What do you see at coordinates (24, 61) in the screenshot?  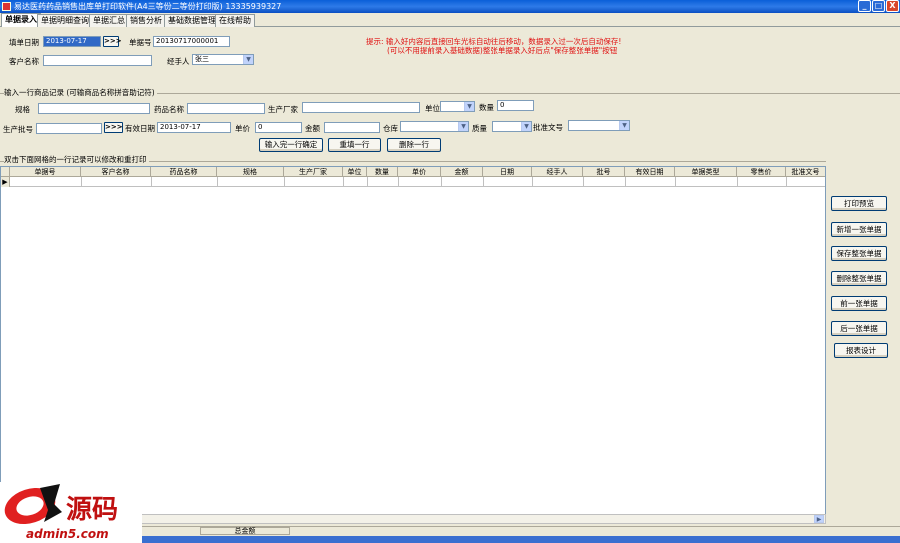 I see `customer-label: 客户名称` at bounding box center [24, 61].